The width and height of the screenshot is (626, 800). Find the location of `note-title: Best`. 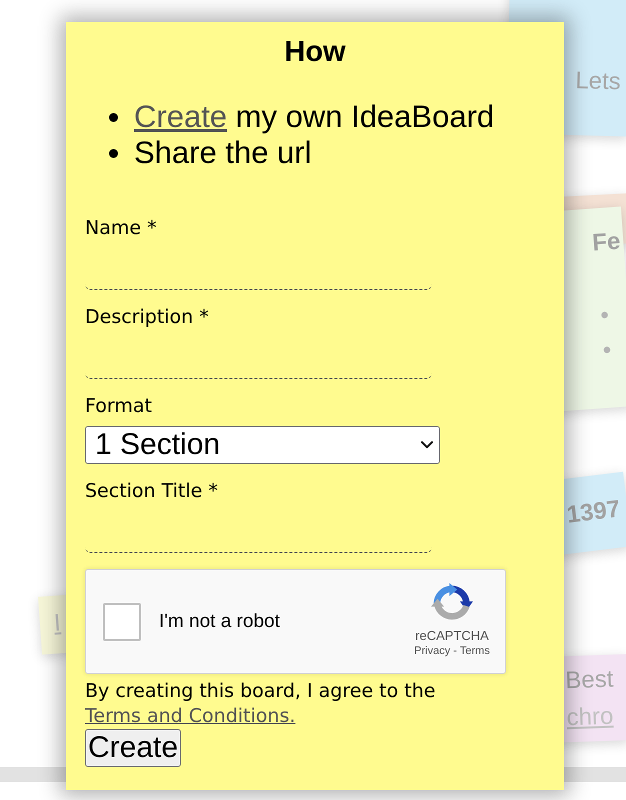

note-title: Best is located at coordinates (589, 680).